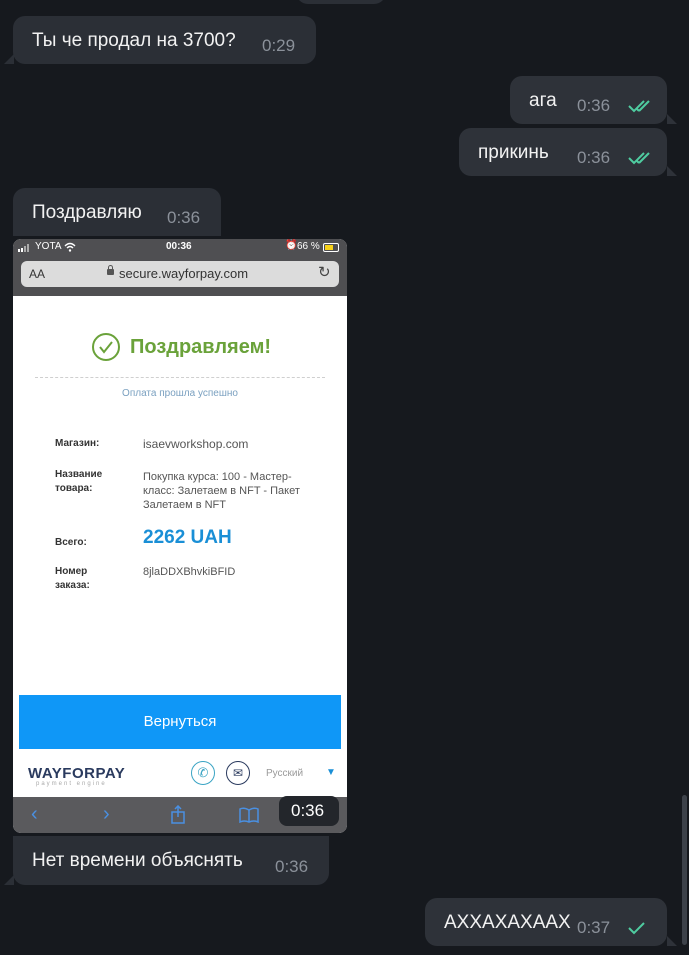 The width and height of the screenshot is (689, 955). What do you see at coordinates (134, 40) in the screenshot?
I see `message-text: Ты че продал на 3700?` at bounding box center [134, 40].